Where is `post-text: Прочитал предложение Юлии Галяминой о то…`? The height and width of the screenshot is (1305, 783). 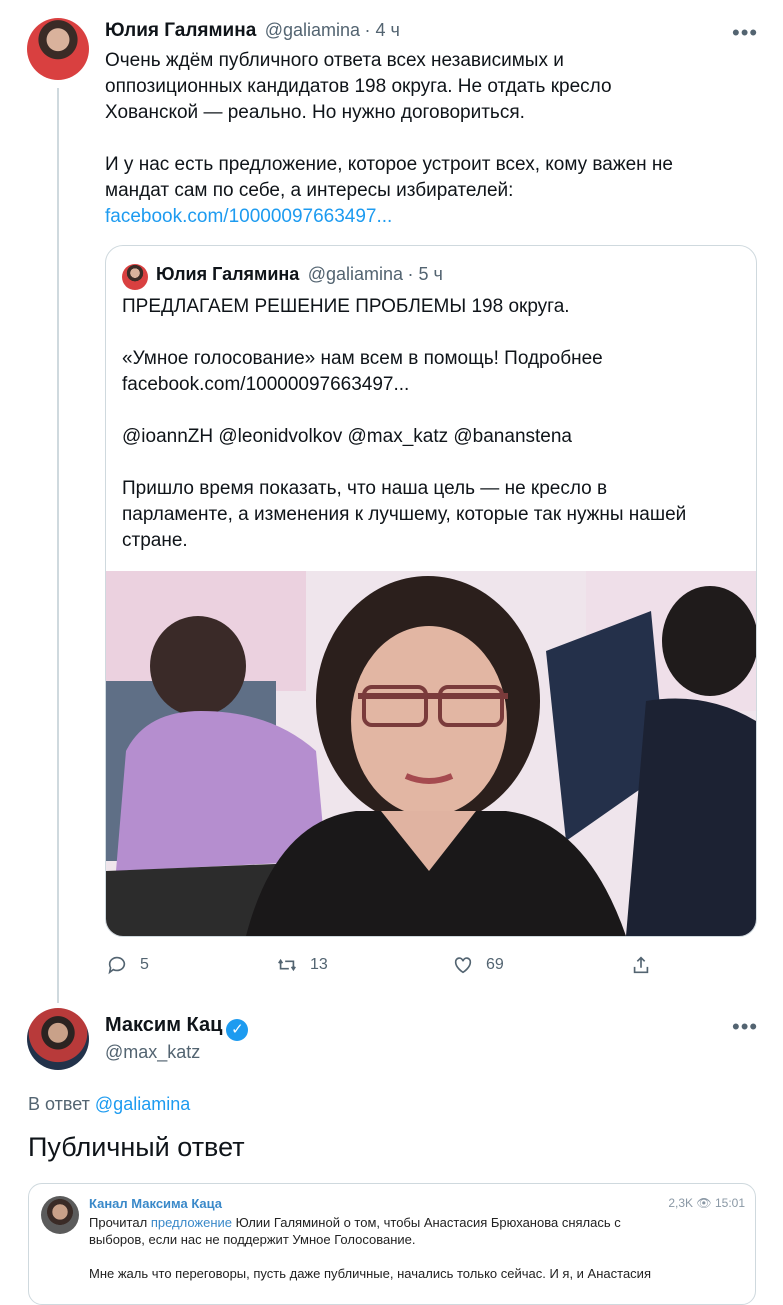
post-text: Прочитал предложение Юлии Галяминой о то… is located at coordinates (414, 1248).